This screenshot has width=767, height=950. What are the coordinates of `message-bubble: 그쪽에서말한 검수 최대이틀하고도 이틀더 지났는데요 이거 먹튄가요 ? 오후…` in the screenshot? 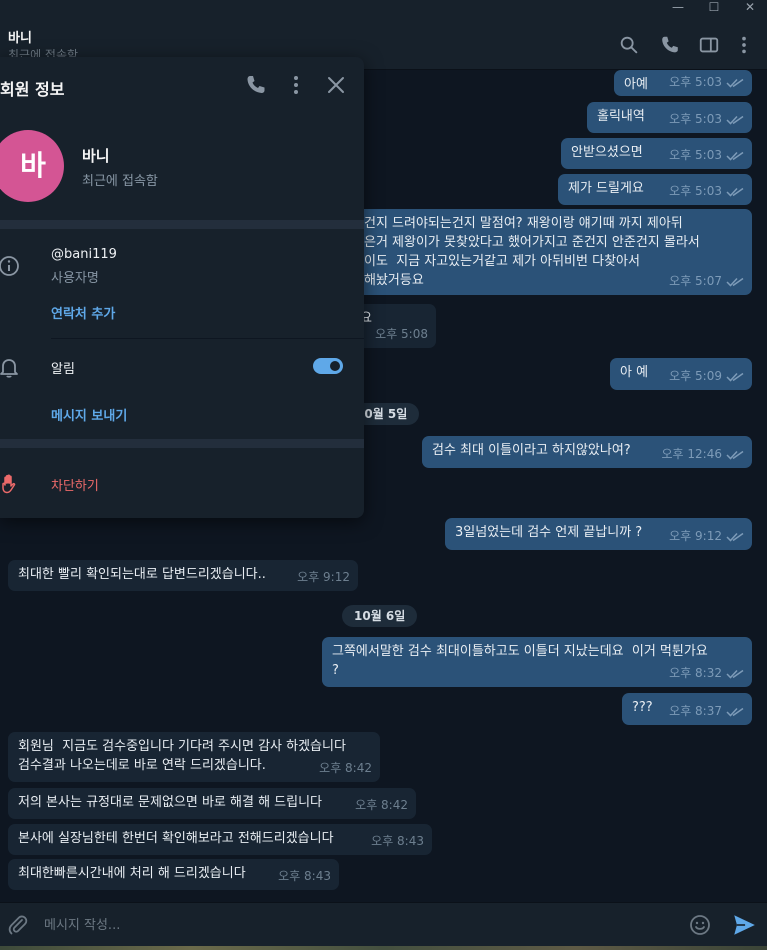 It's located at (537, 662).